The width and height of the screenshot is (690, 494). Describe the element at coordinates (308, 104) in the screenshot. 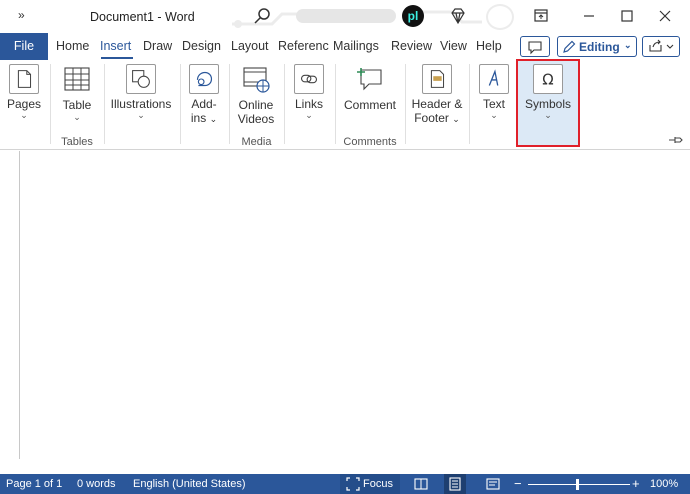

I see `links-label: Links` at that location.